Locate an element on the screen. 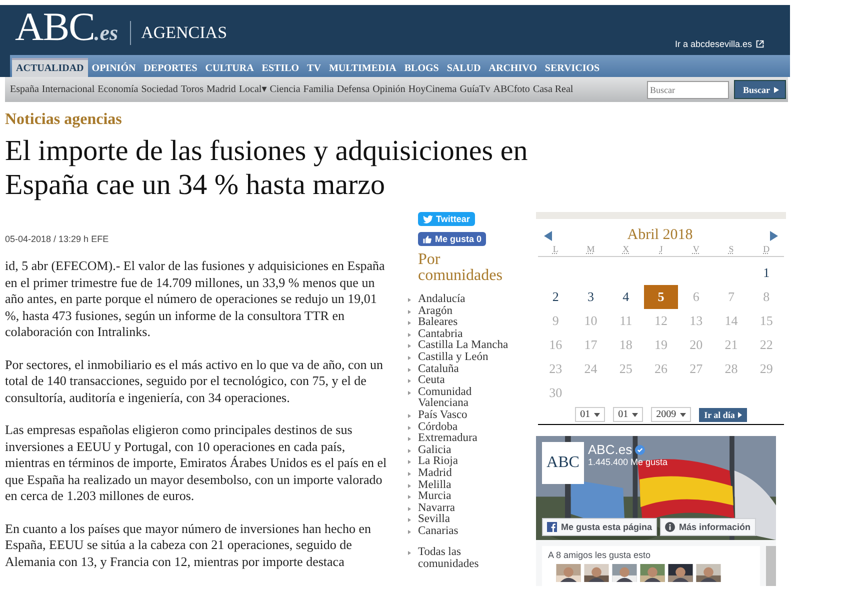 This screenshot has width=841, height=590. nav-tab: ARCHIVO is located at coordinates (512, 68).